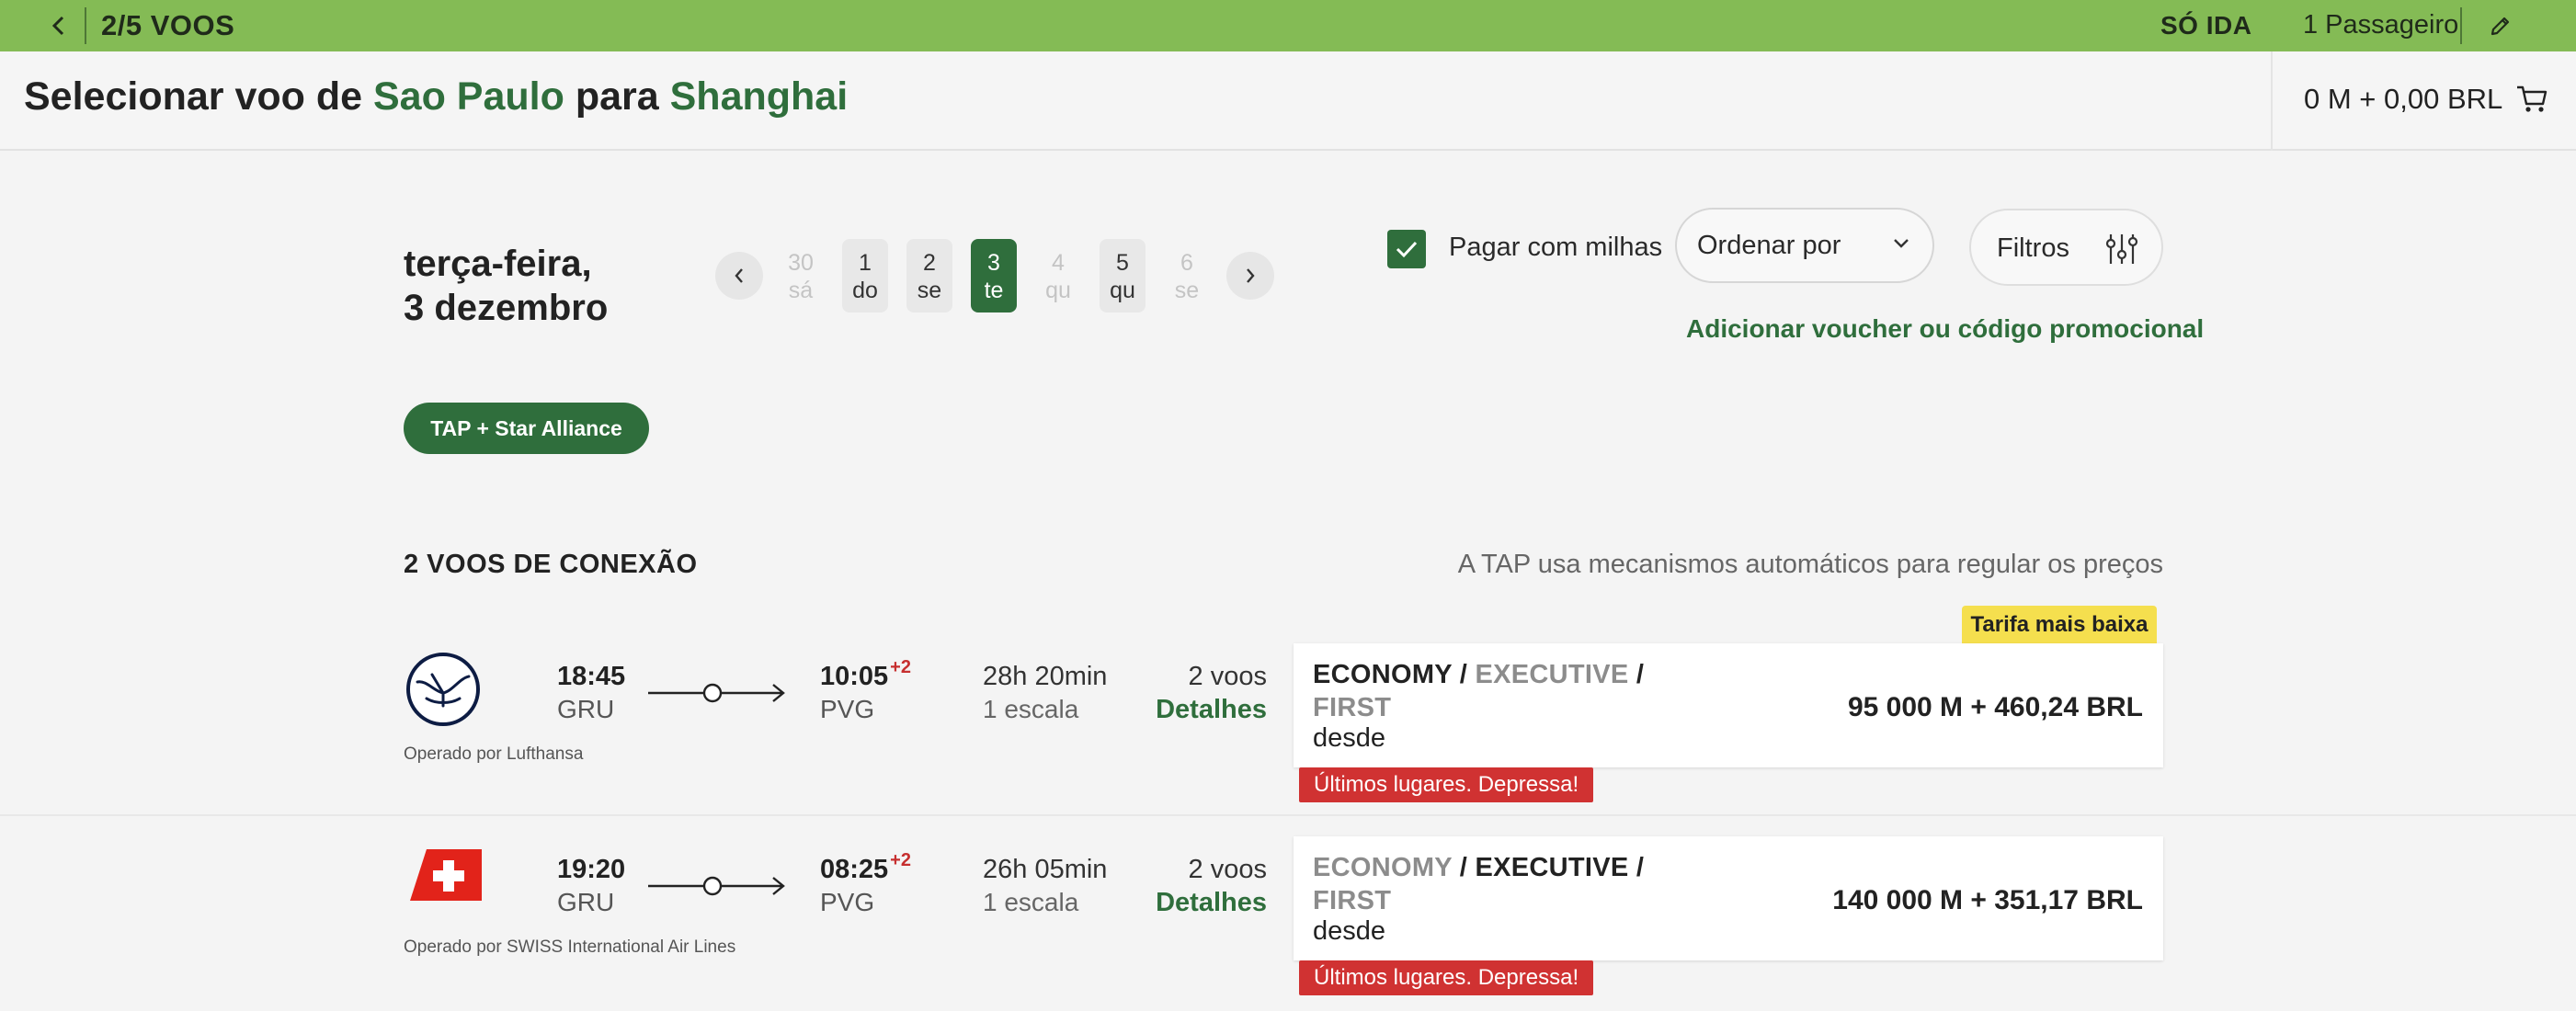 This screenshot has height=1011, width=2576. What do you see at coordinates (446, 875) in the screenshot?
I see `swiss-logo-icon` at bounding box center [446, 875].